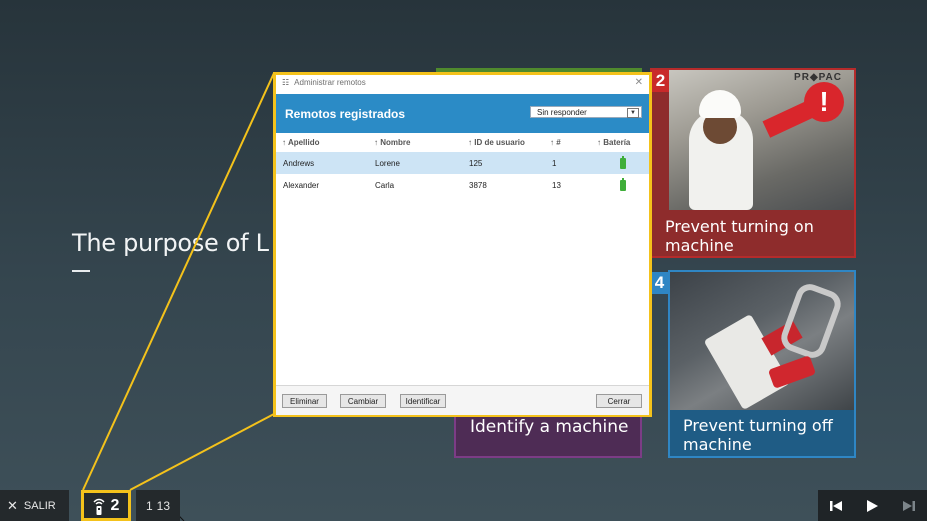 The image size is (927, 521). Describe the element at coordinates (385, 185) in the screenshot. I see `cell-nombre: Carla` at that location.